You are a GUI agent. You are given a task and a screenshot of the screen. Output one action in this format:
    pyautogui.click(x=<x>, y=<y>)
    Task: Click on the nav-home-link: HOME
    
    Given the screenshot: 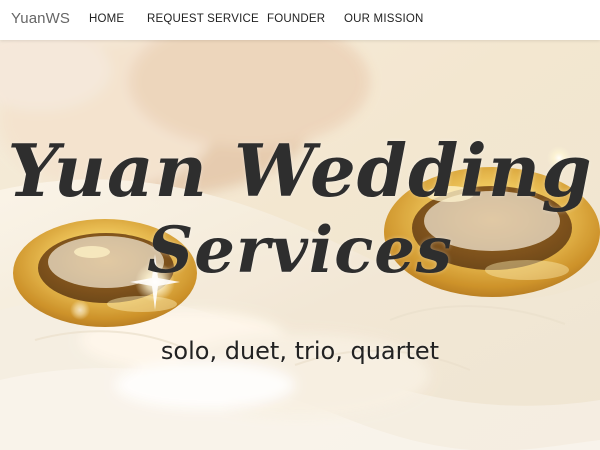 What is the action you would take?
    pyautogui.click(x=106, y=19)
    